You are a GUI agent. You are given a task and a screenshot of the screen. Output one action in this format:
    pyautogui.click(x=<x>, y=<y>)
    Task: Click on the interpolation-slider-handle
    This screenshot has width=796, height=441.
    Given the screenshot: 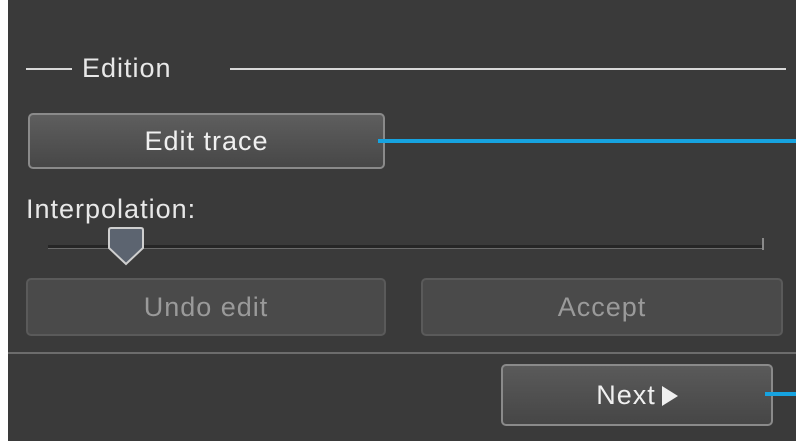 What is the action you would take?
    pyautogui.click(x=125, y=246)
    